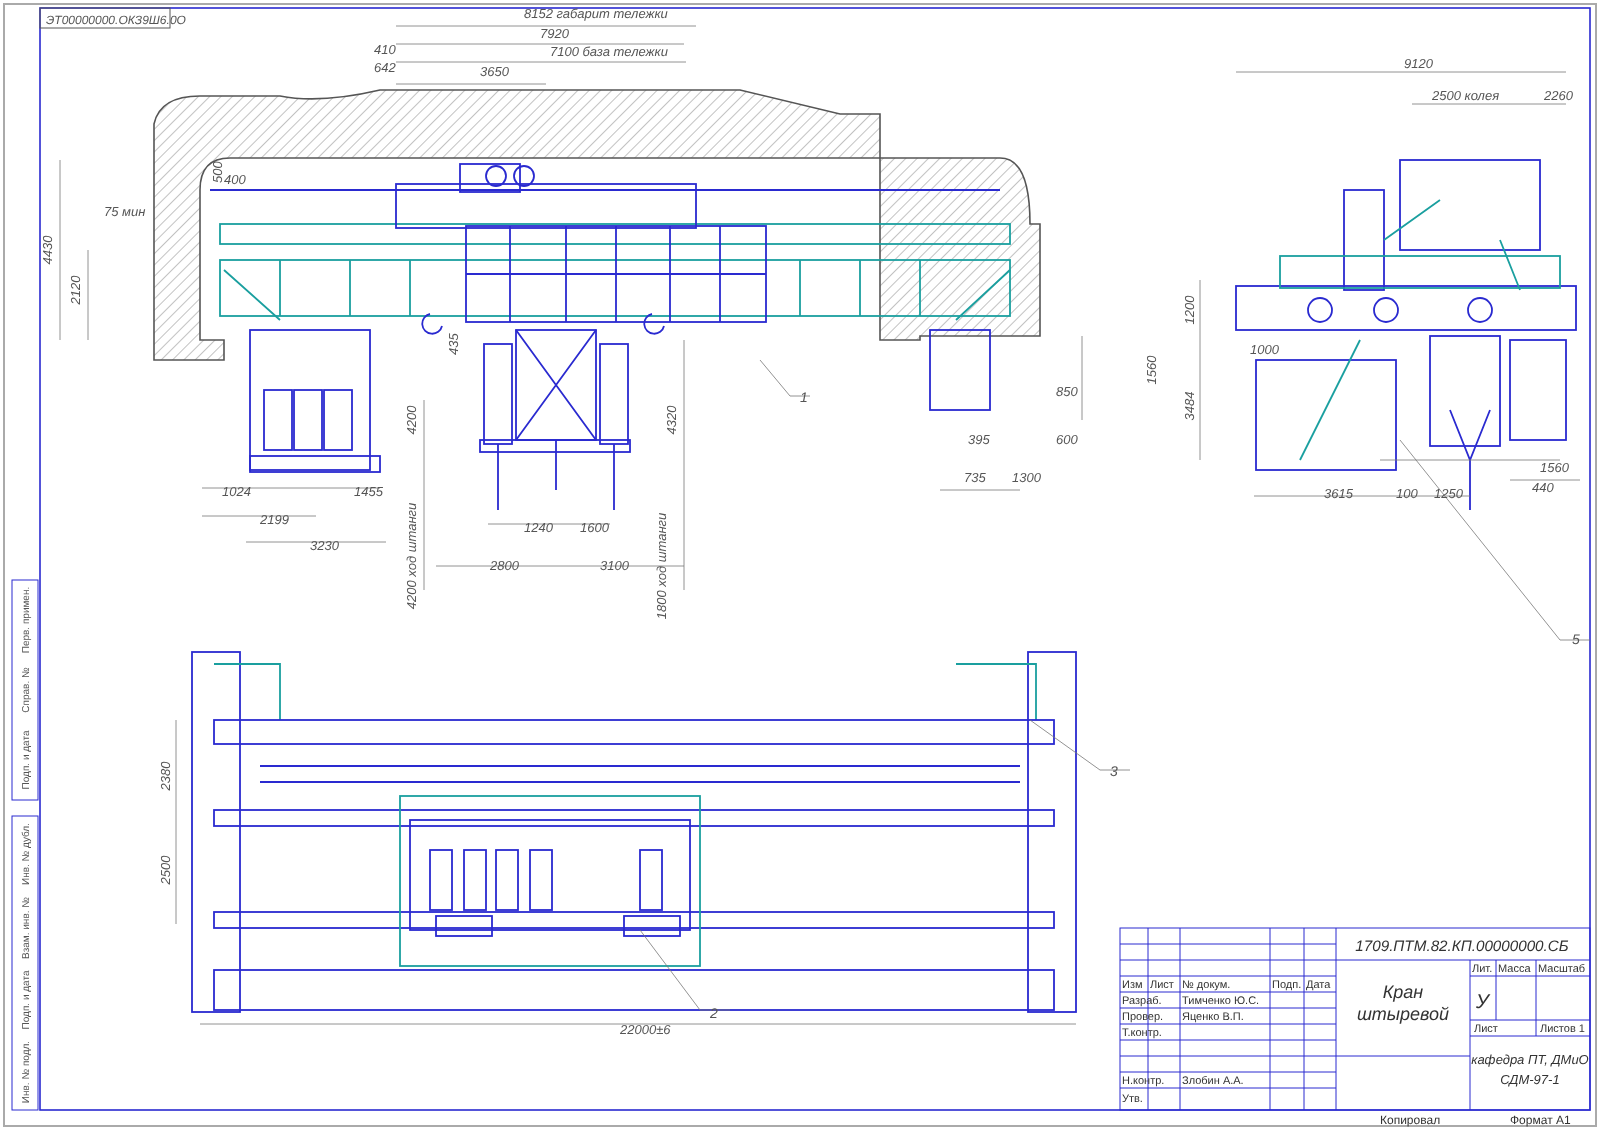 This screenshot has height=1130, width=1600. What do you see at coordinates (1403, 1014) in the screenshot?
I see `drawing-title: штыревой` at bounding box center [1403, 1014].